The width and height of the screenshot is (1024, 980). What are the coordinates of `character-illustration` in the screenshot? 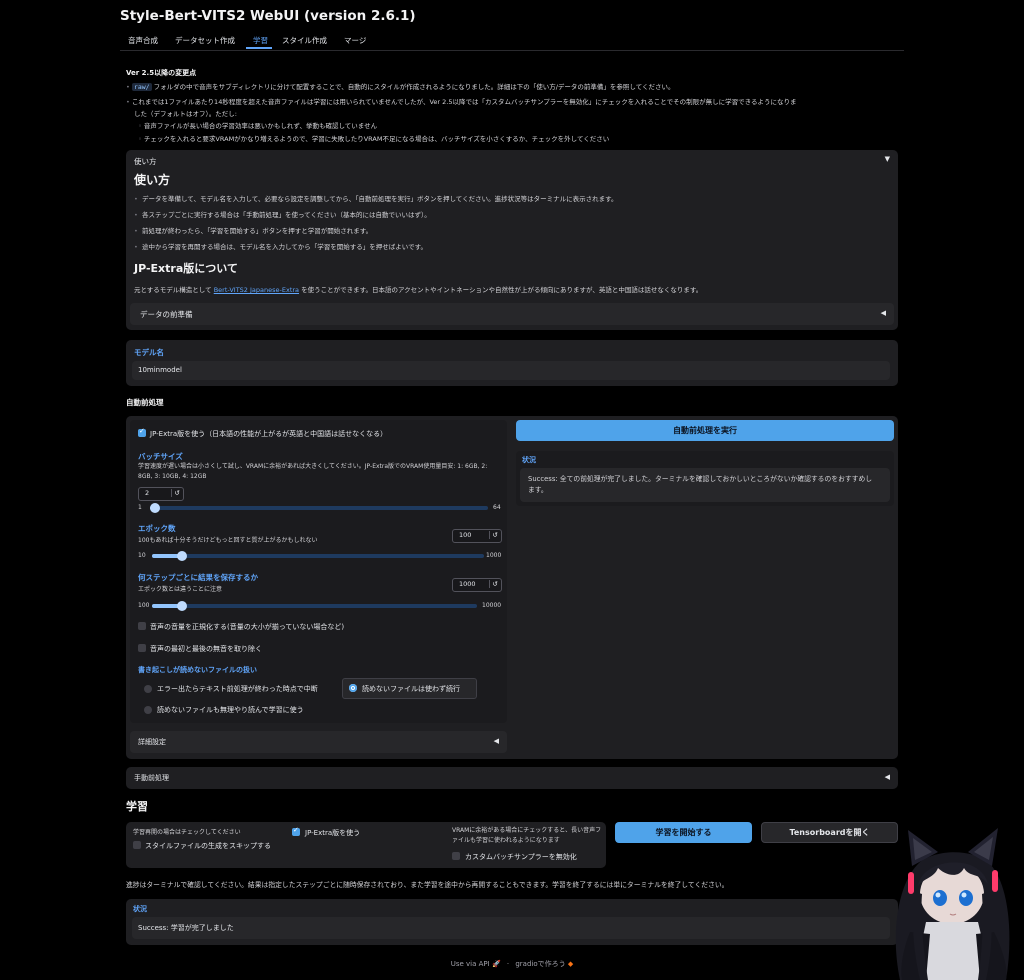 It's located at (952, 904).